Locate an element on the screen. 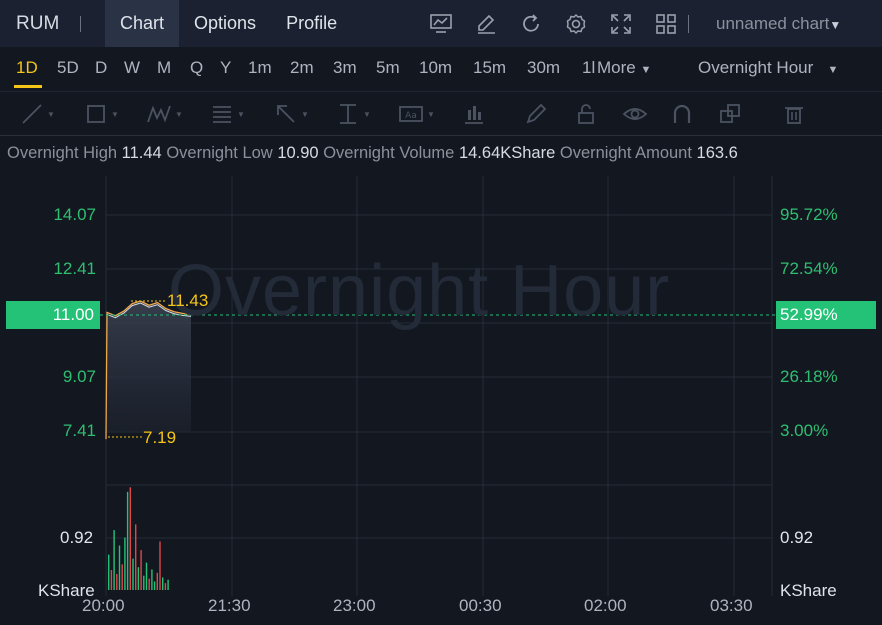  time-axis-label: 21:30 is located at coordinates (229, 605).